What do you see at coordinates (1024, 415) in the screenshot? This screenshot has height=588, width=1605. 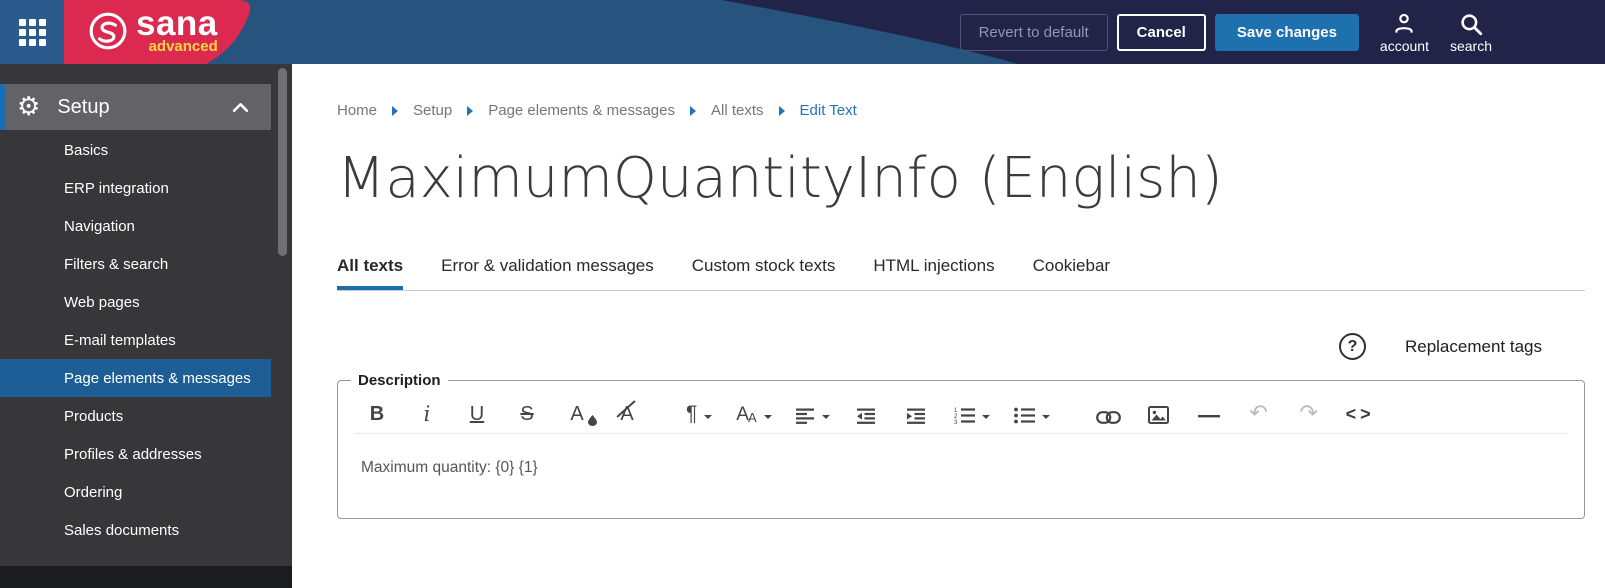 I see `unordered-list-icon` at bounding box center [1024, 415].